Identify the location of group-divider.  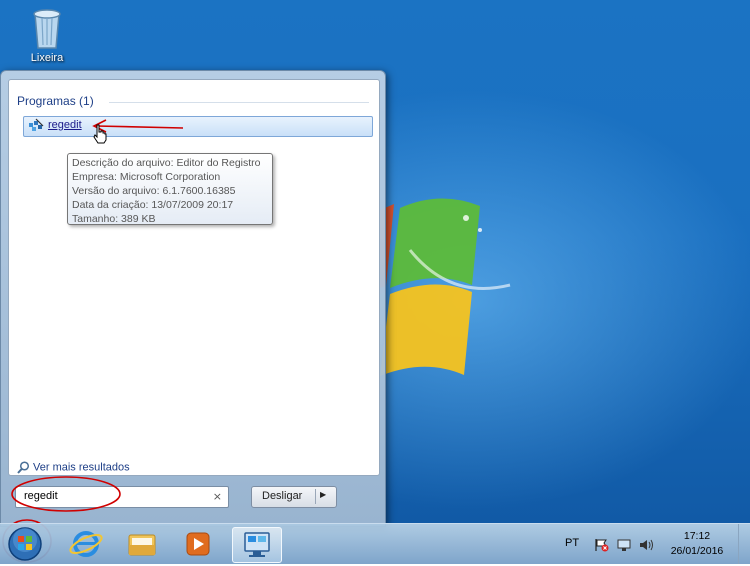
(239, 102).